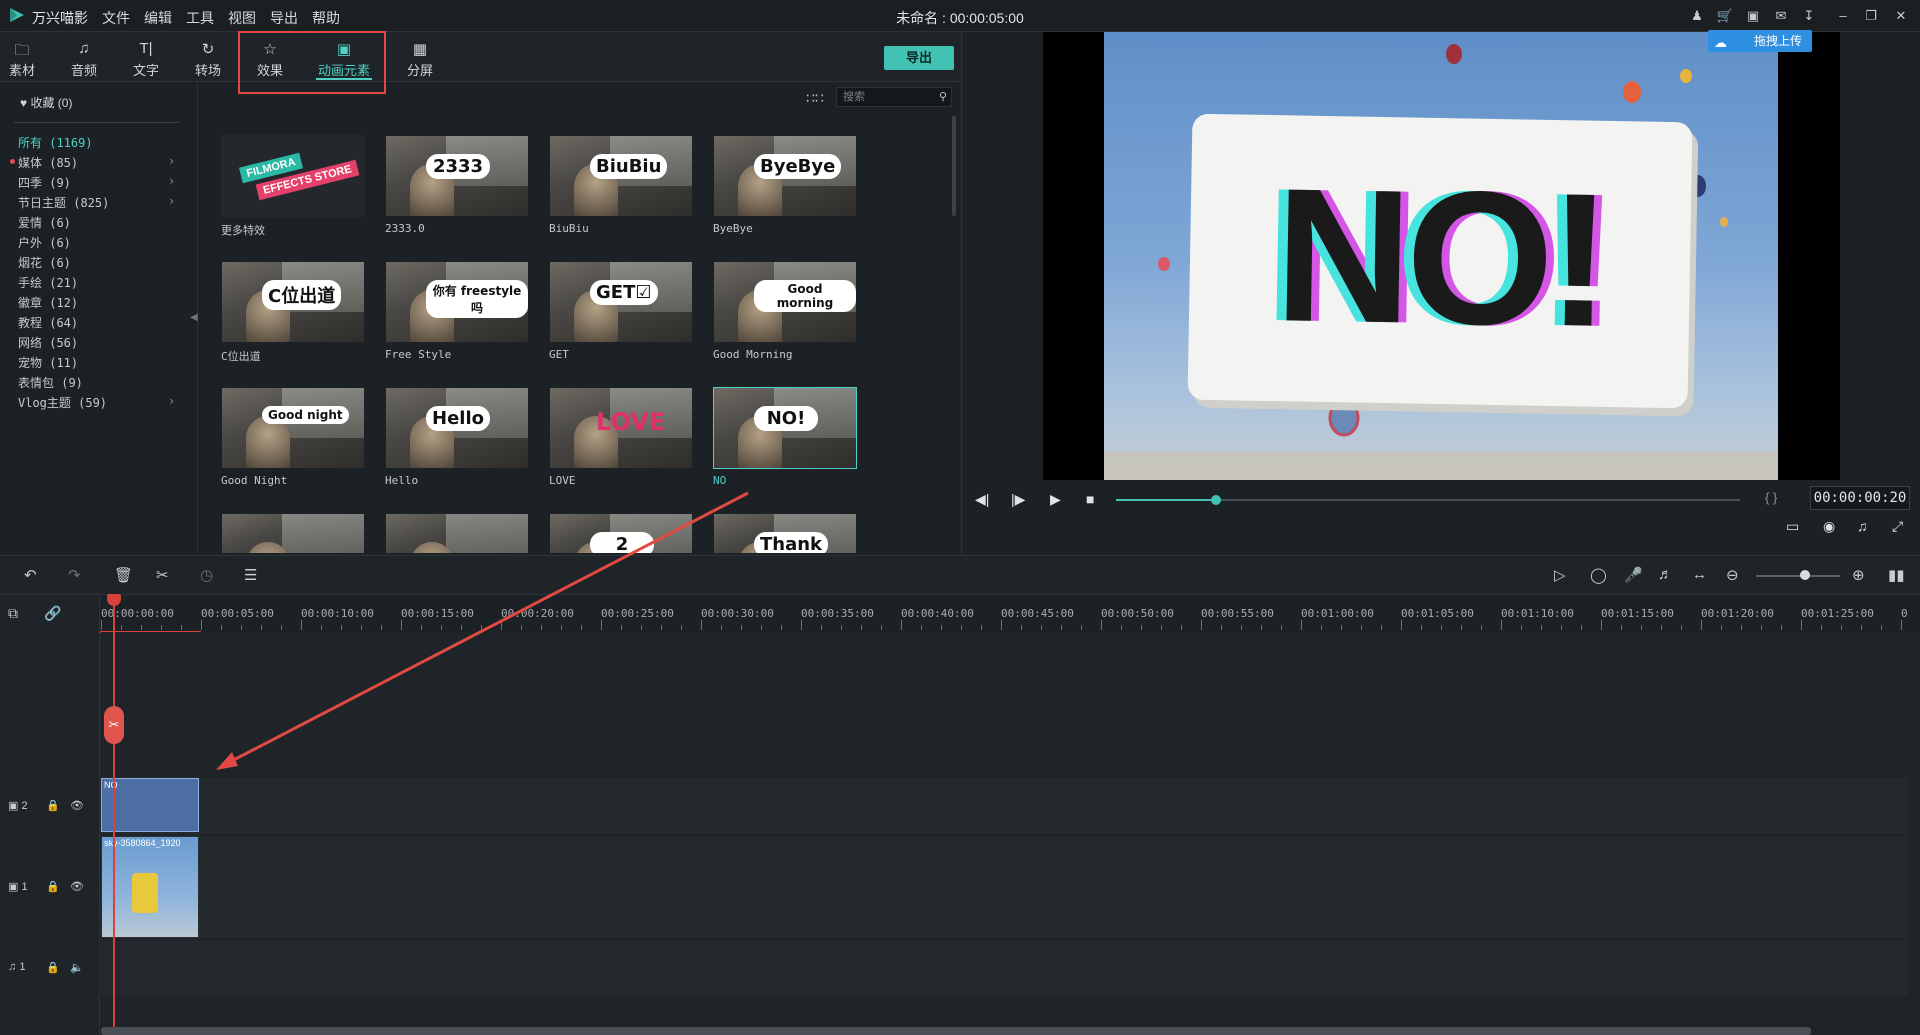 The width and height of the screenshot is (1920, 1035). What do you see at coordinates (48, 342) in the screenshot?
I see `category-item: 网络 (56)` at bounding box center [48, 342].